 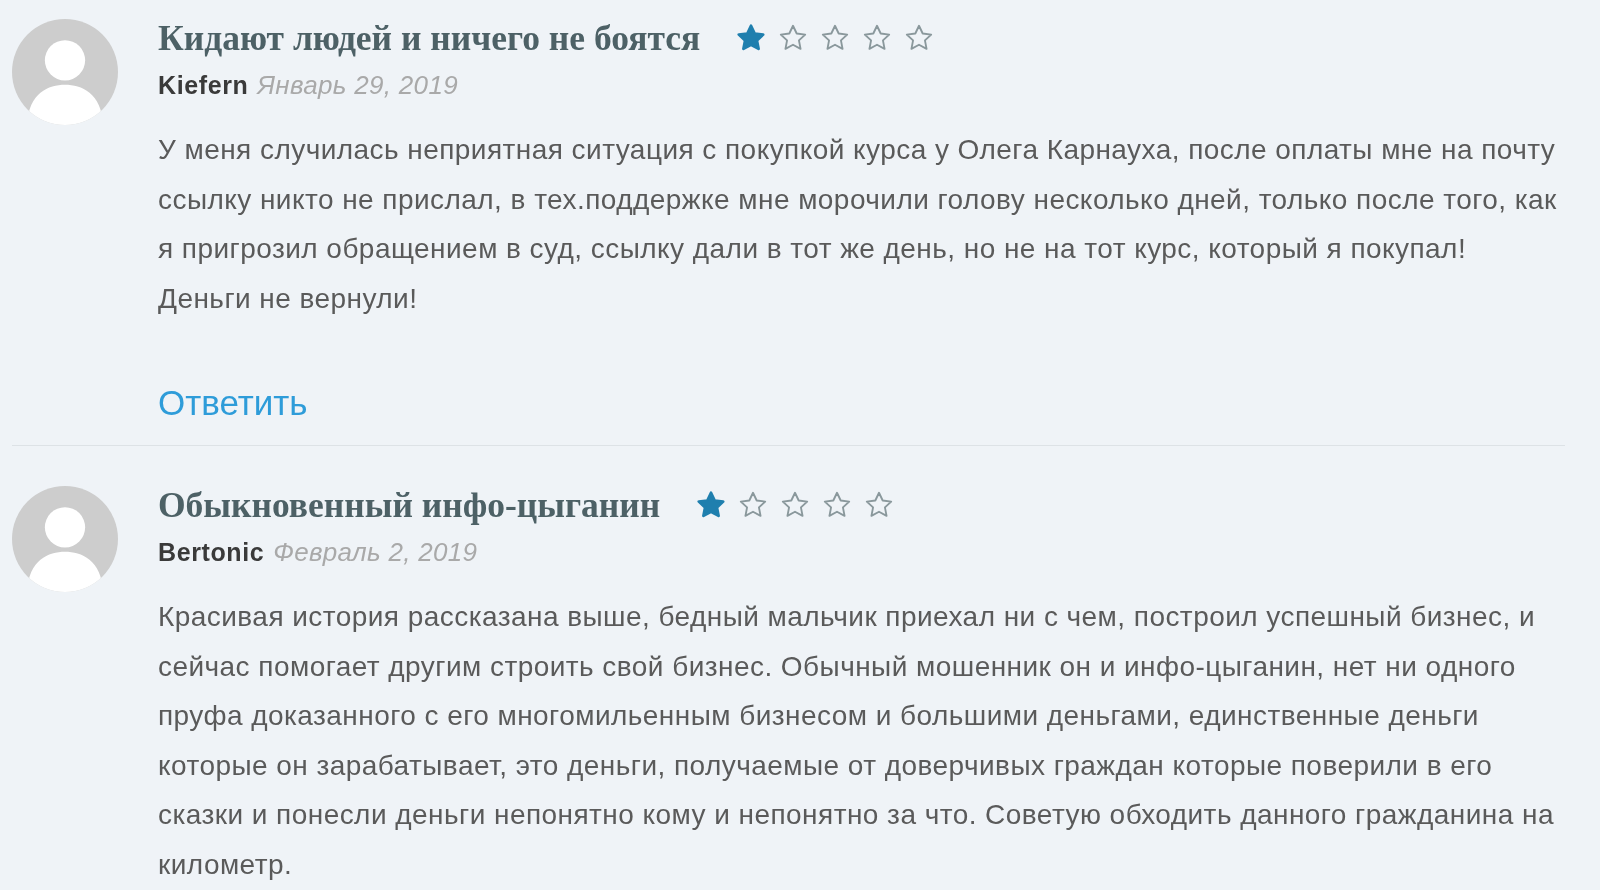 I want to click on review-title: Кидают людей и ничего не боятся, so click(x=429, y=38).